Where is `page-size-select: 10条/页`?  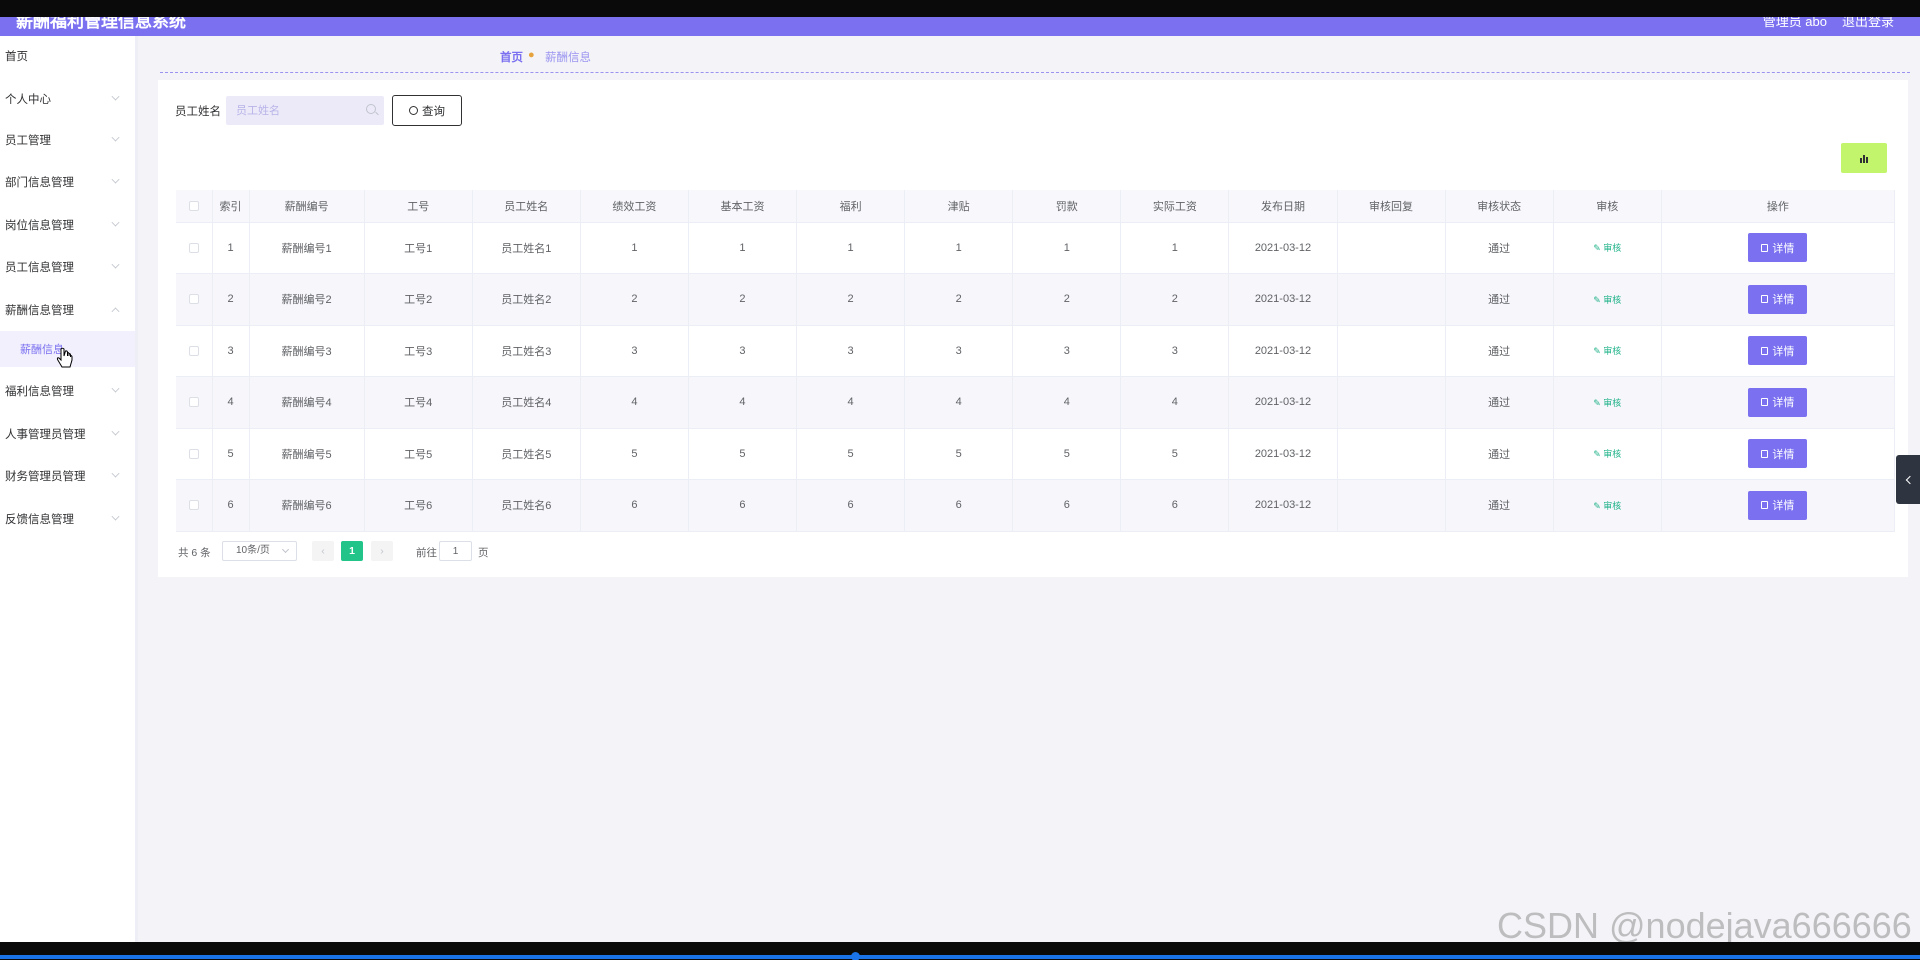 page-size-select: 10条/页 is located at coordinates (259, 551).